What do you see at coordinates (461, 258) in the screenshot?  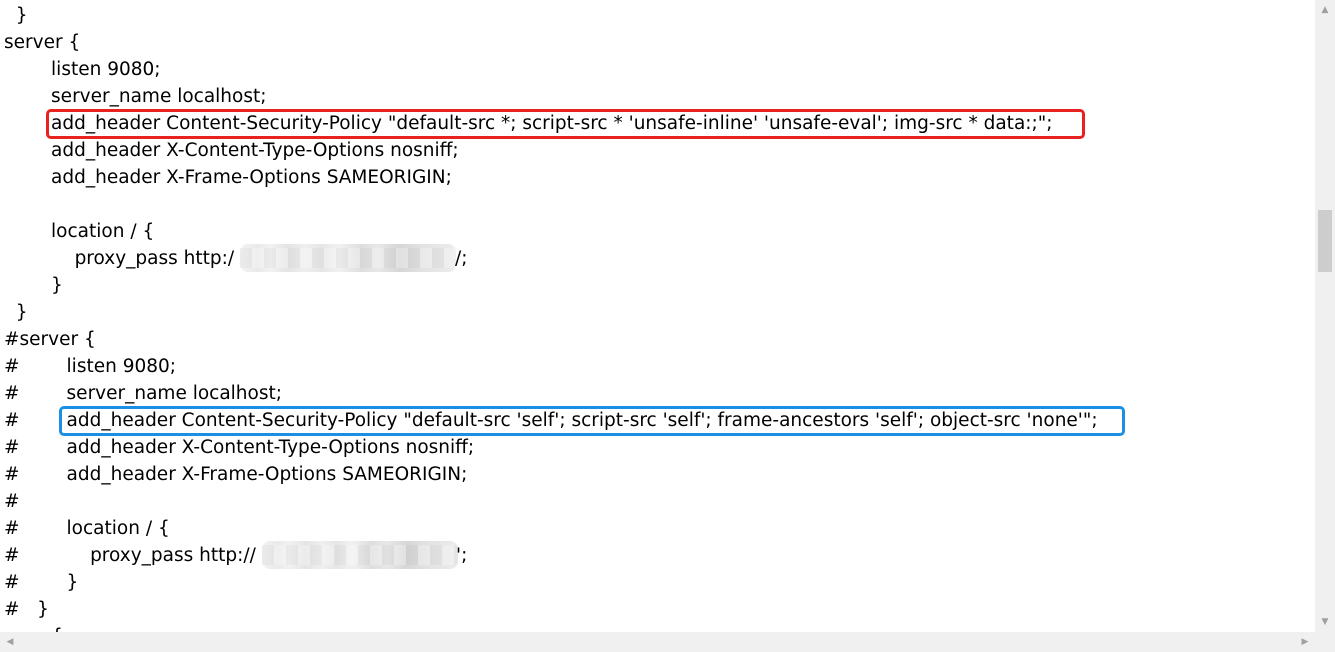 I see `redacted-url-suffix: /;` at bounding box center [461, 258].